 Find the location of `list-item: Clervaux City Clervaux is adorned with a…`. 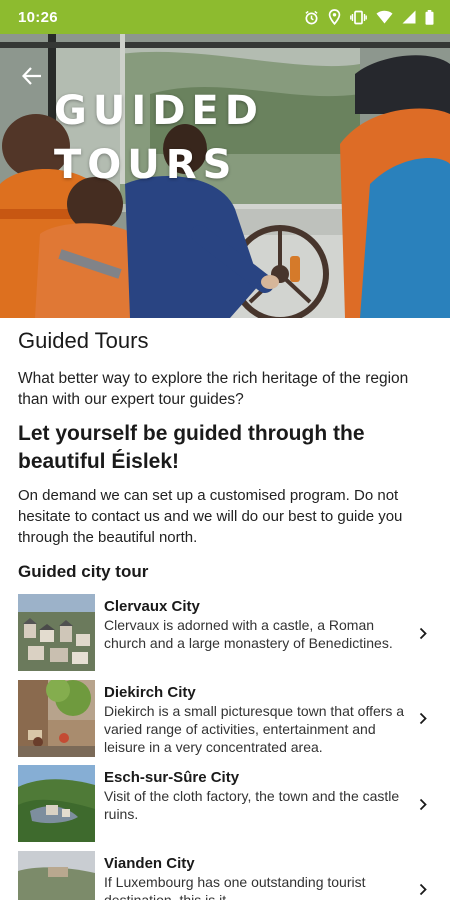

list-item: Clervaux City Clervaux is adorned with a… is located at coordinates (225, 637).